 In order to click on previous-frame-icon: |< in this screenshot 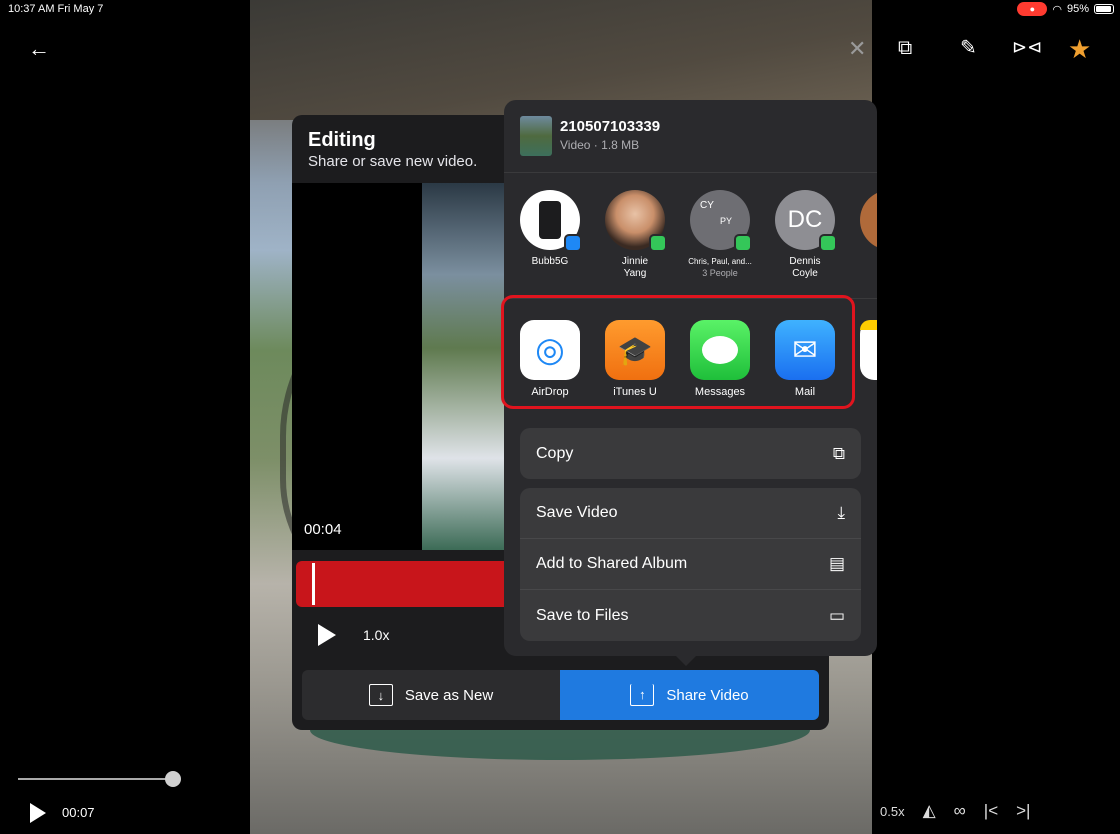, I will do `click(991, 811)`.